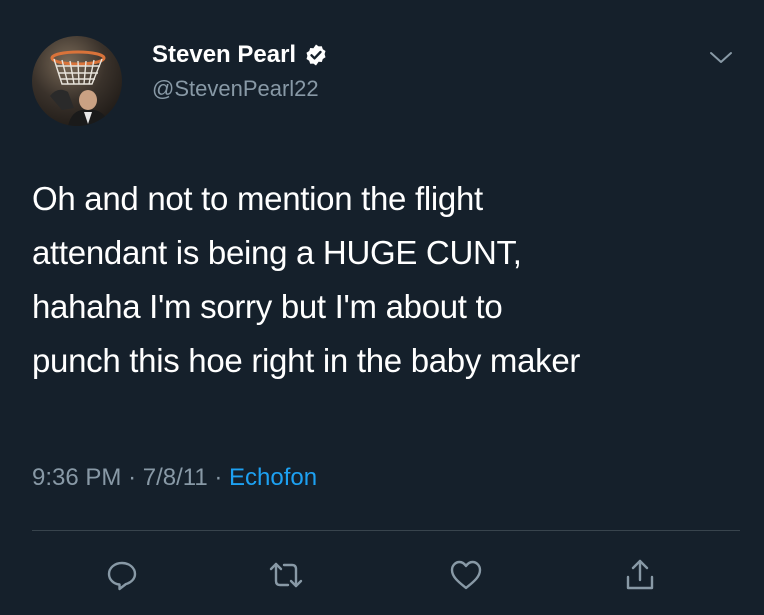 The height and width of the screenshot is (615, 764). I want to click on author-display-name: Steven Pearl, so click(224, 55).